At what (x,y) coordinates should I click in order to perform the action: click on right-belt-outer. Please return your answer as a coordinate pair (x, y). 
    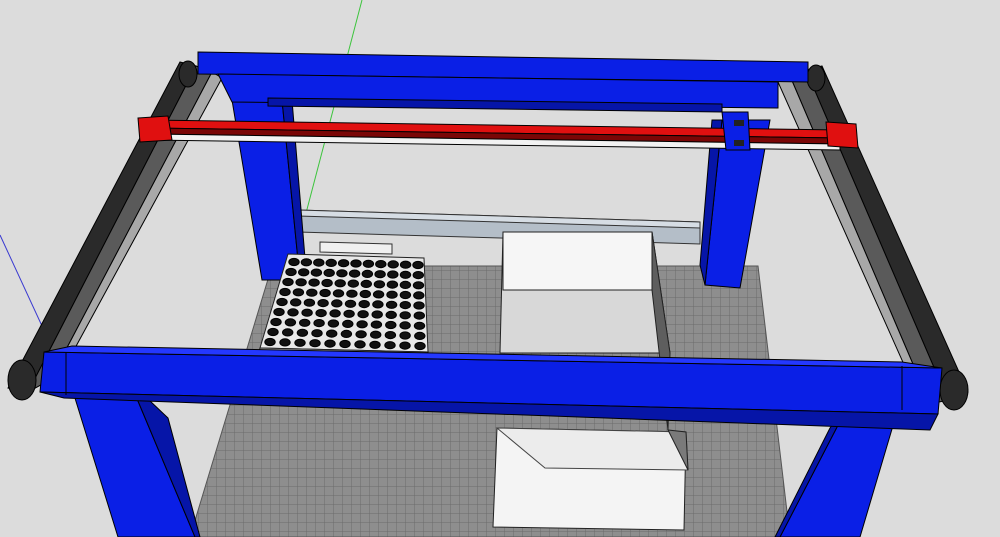
    Looking at the image, I should click on (887, 233).